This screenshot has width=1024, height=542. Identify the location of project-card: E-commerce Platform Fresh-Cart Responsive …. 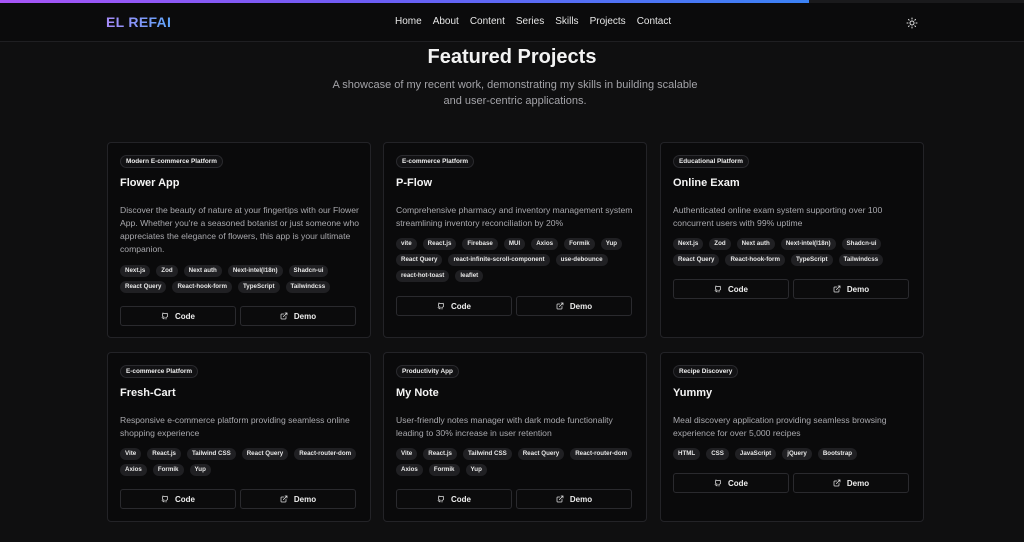
(239, 437).